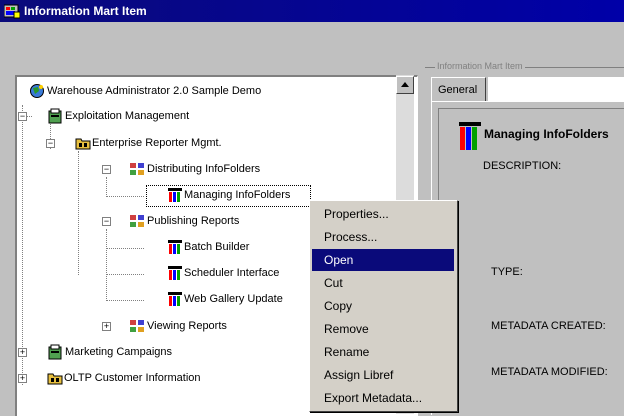  I want to click on tree-label: Publishing Reports, so click(193, 221).